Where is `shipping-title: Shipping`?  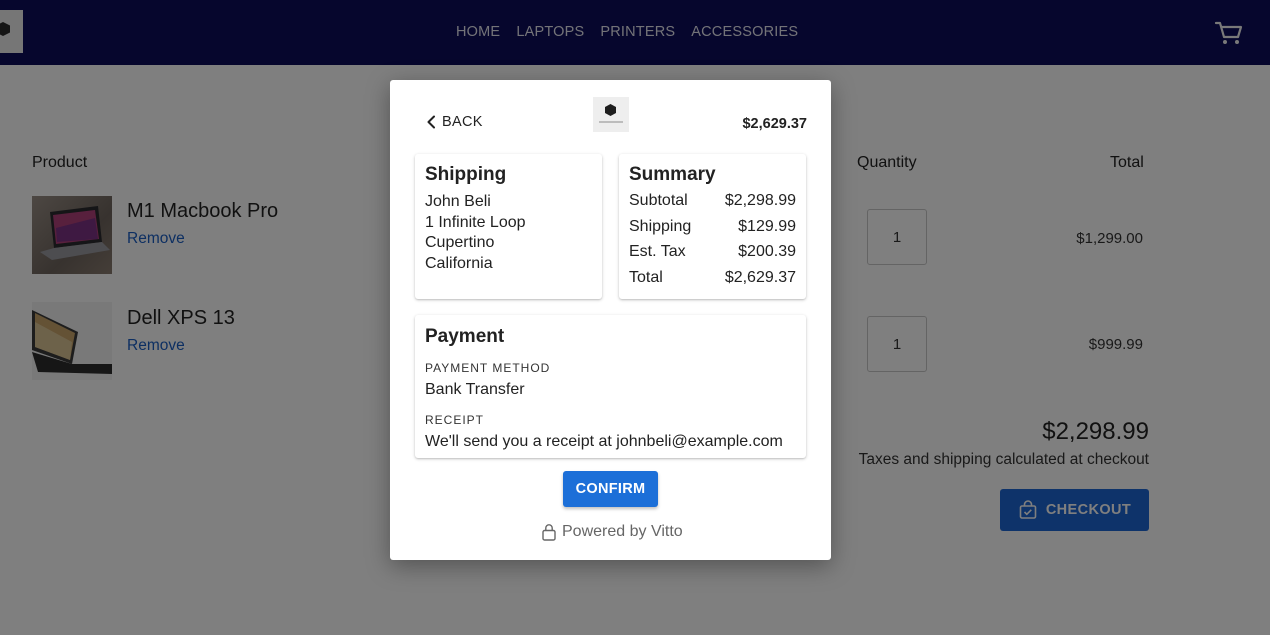
shipping-title: Shipping is located at coordinates (466, 174).